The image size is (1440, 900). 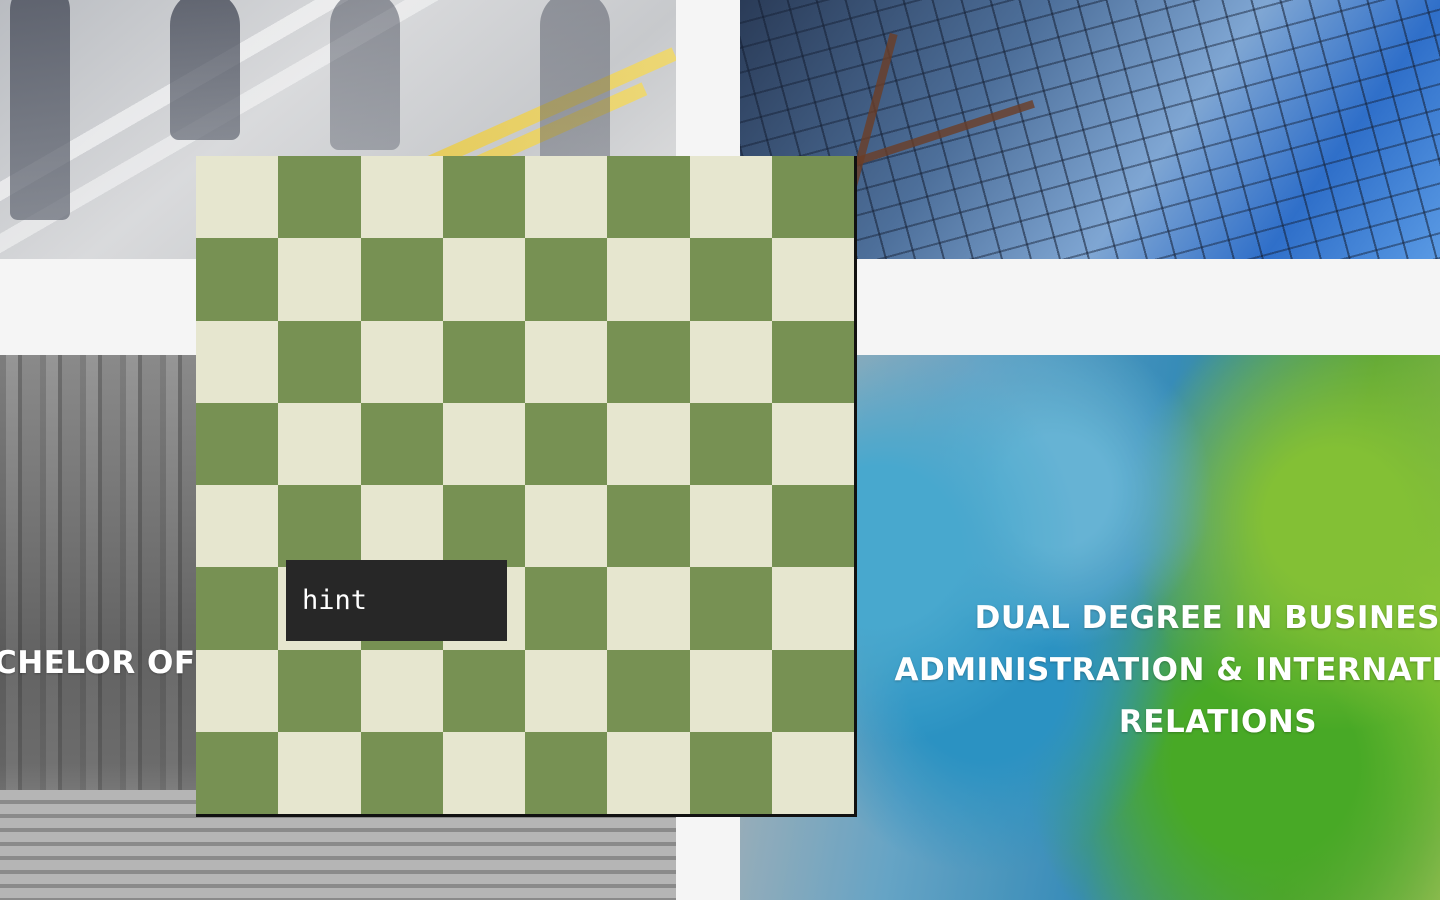 What do you see at coordinates (648, 443) in the screenshot?
I see `board-square-f5` at bounding box center [648, 443].